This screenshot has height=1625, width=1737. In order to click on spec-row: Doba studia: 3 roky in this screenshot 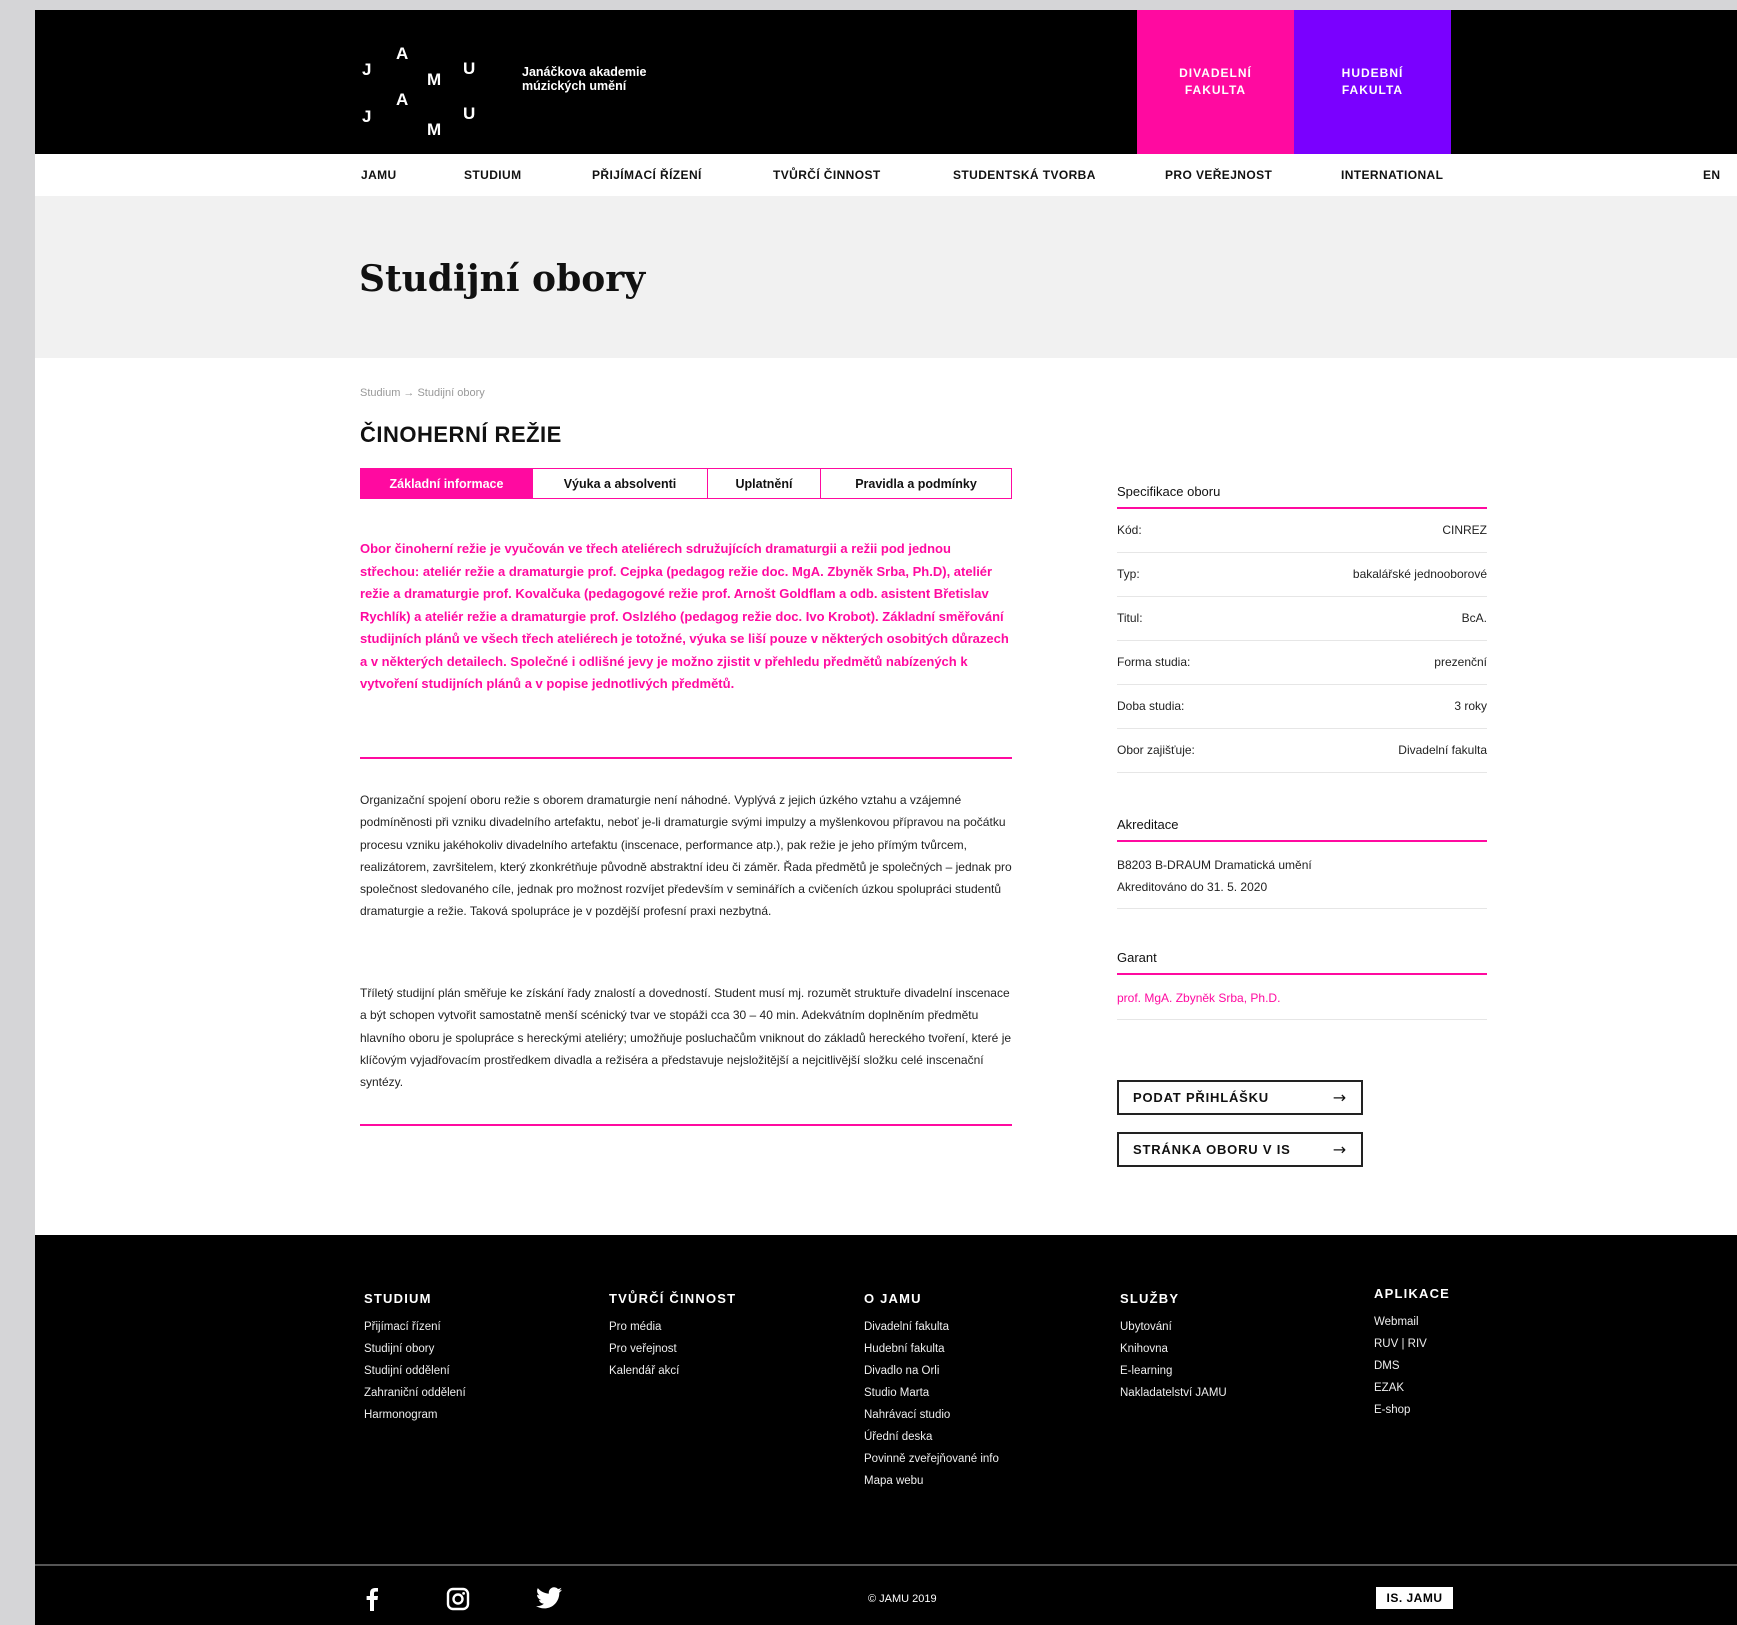, I will do `click(1302, 707)`.